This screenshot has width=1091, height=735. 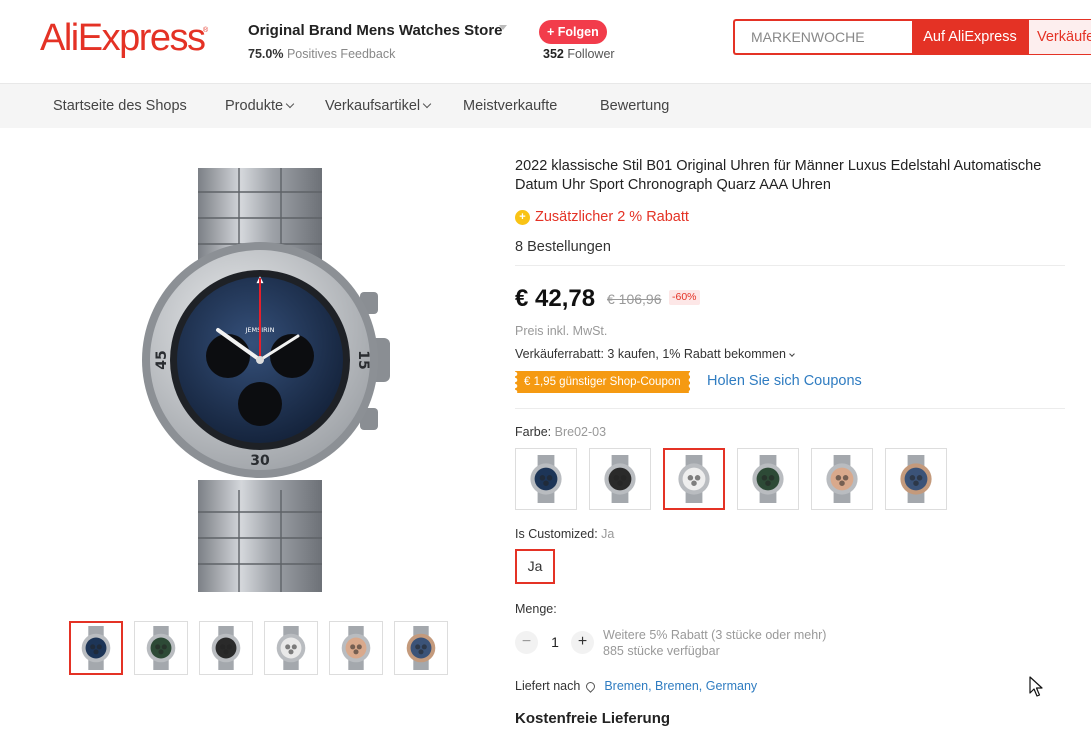 I want to click on quantity-label: Menge:, so click(x=536, y=609).